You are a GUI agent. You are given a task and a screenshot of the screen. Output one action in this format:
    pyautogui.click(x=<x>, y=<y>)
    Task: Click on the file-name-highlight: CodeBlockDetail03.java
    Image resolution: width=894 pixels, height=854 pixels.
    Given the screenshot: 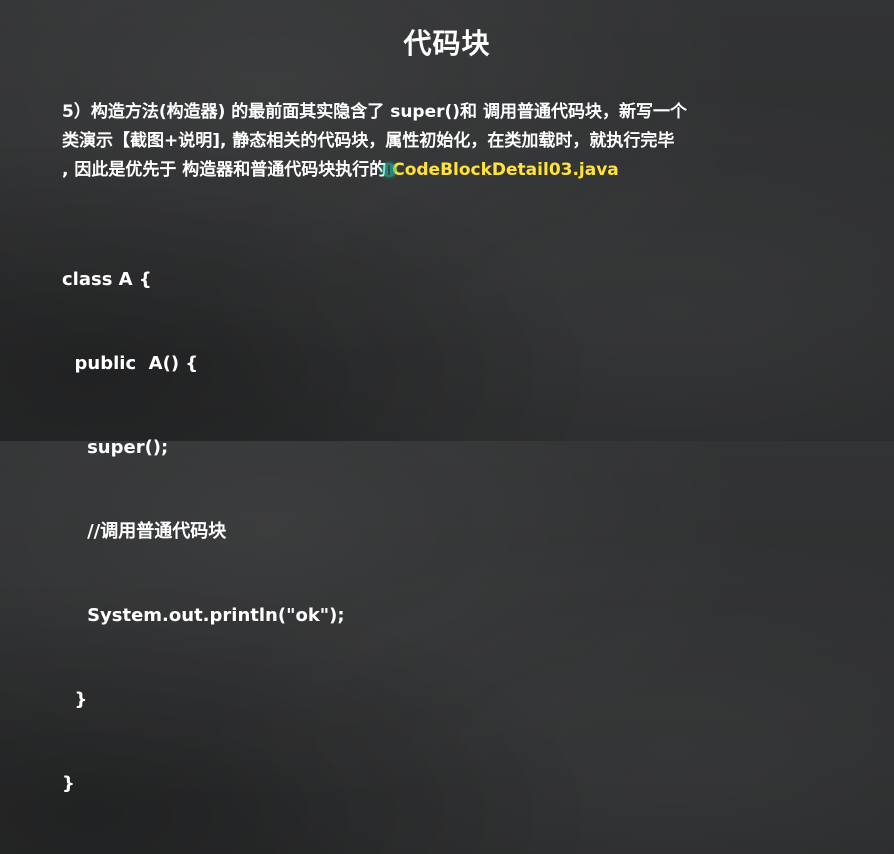 What is the action you would take?
    pyautogui.click(x=505, y=170)
    